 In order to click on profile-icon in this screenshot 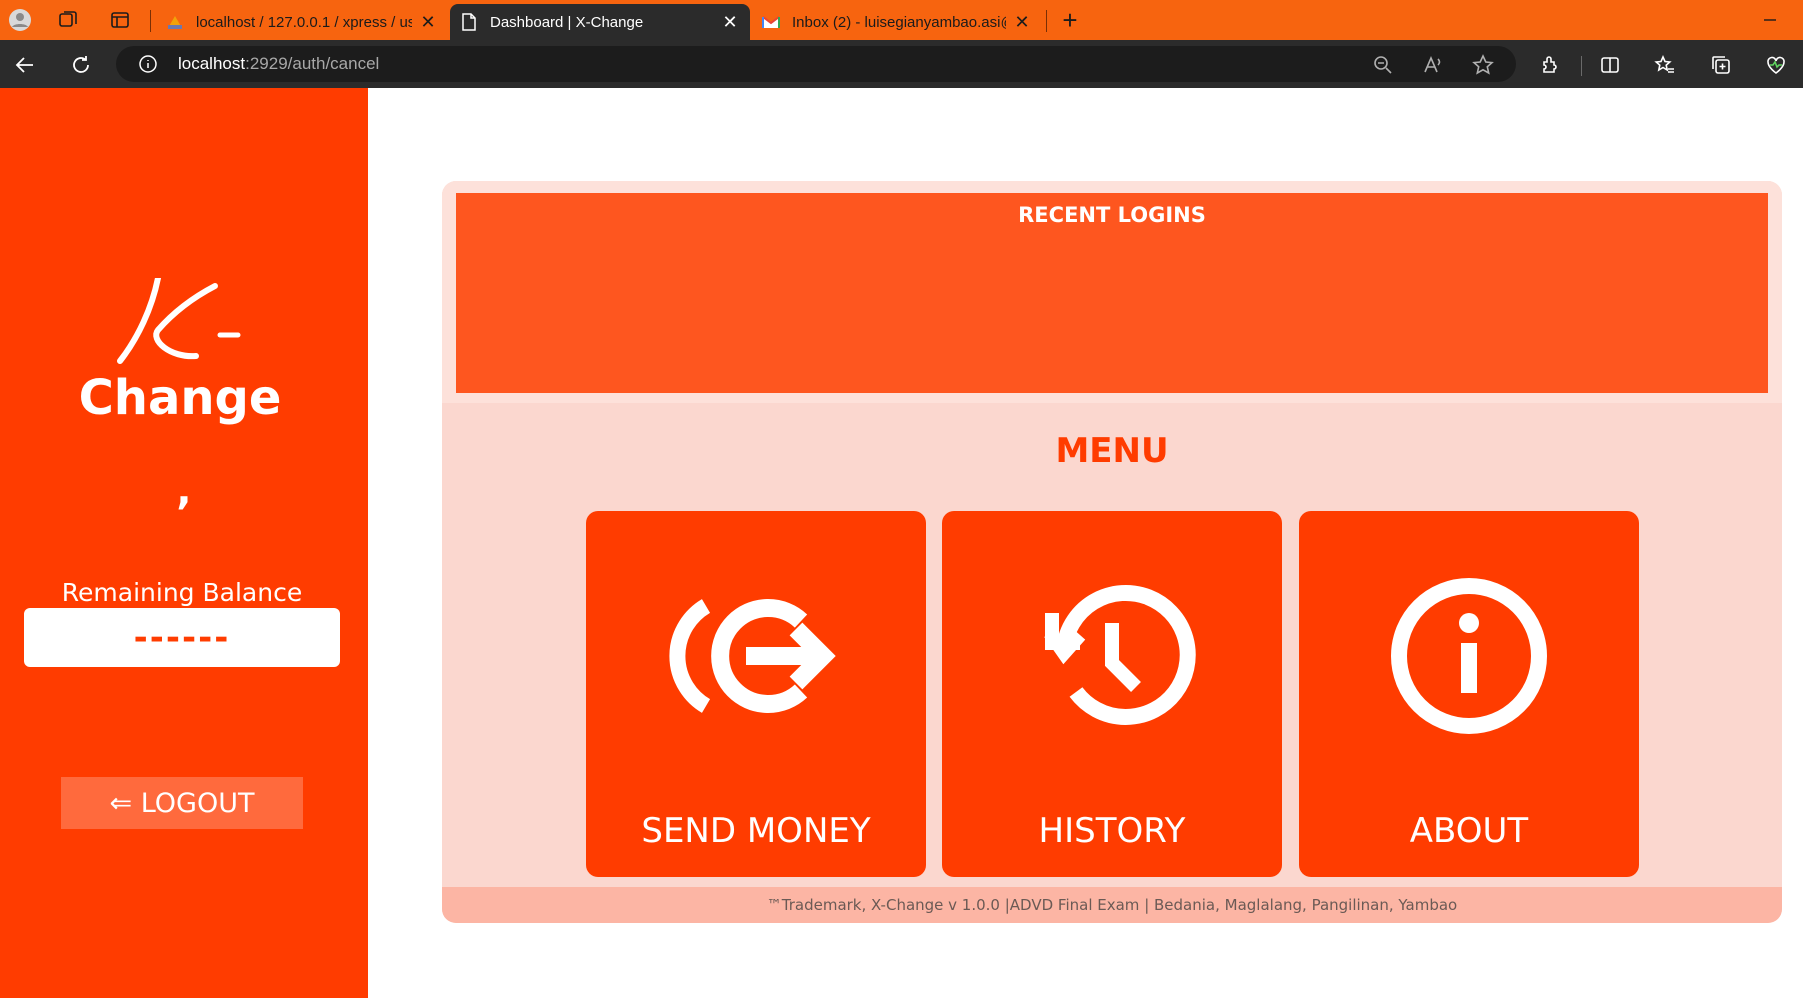, I will do `click(20, 20)`.